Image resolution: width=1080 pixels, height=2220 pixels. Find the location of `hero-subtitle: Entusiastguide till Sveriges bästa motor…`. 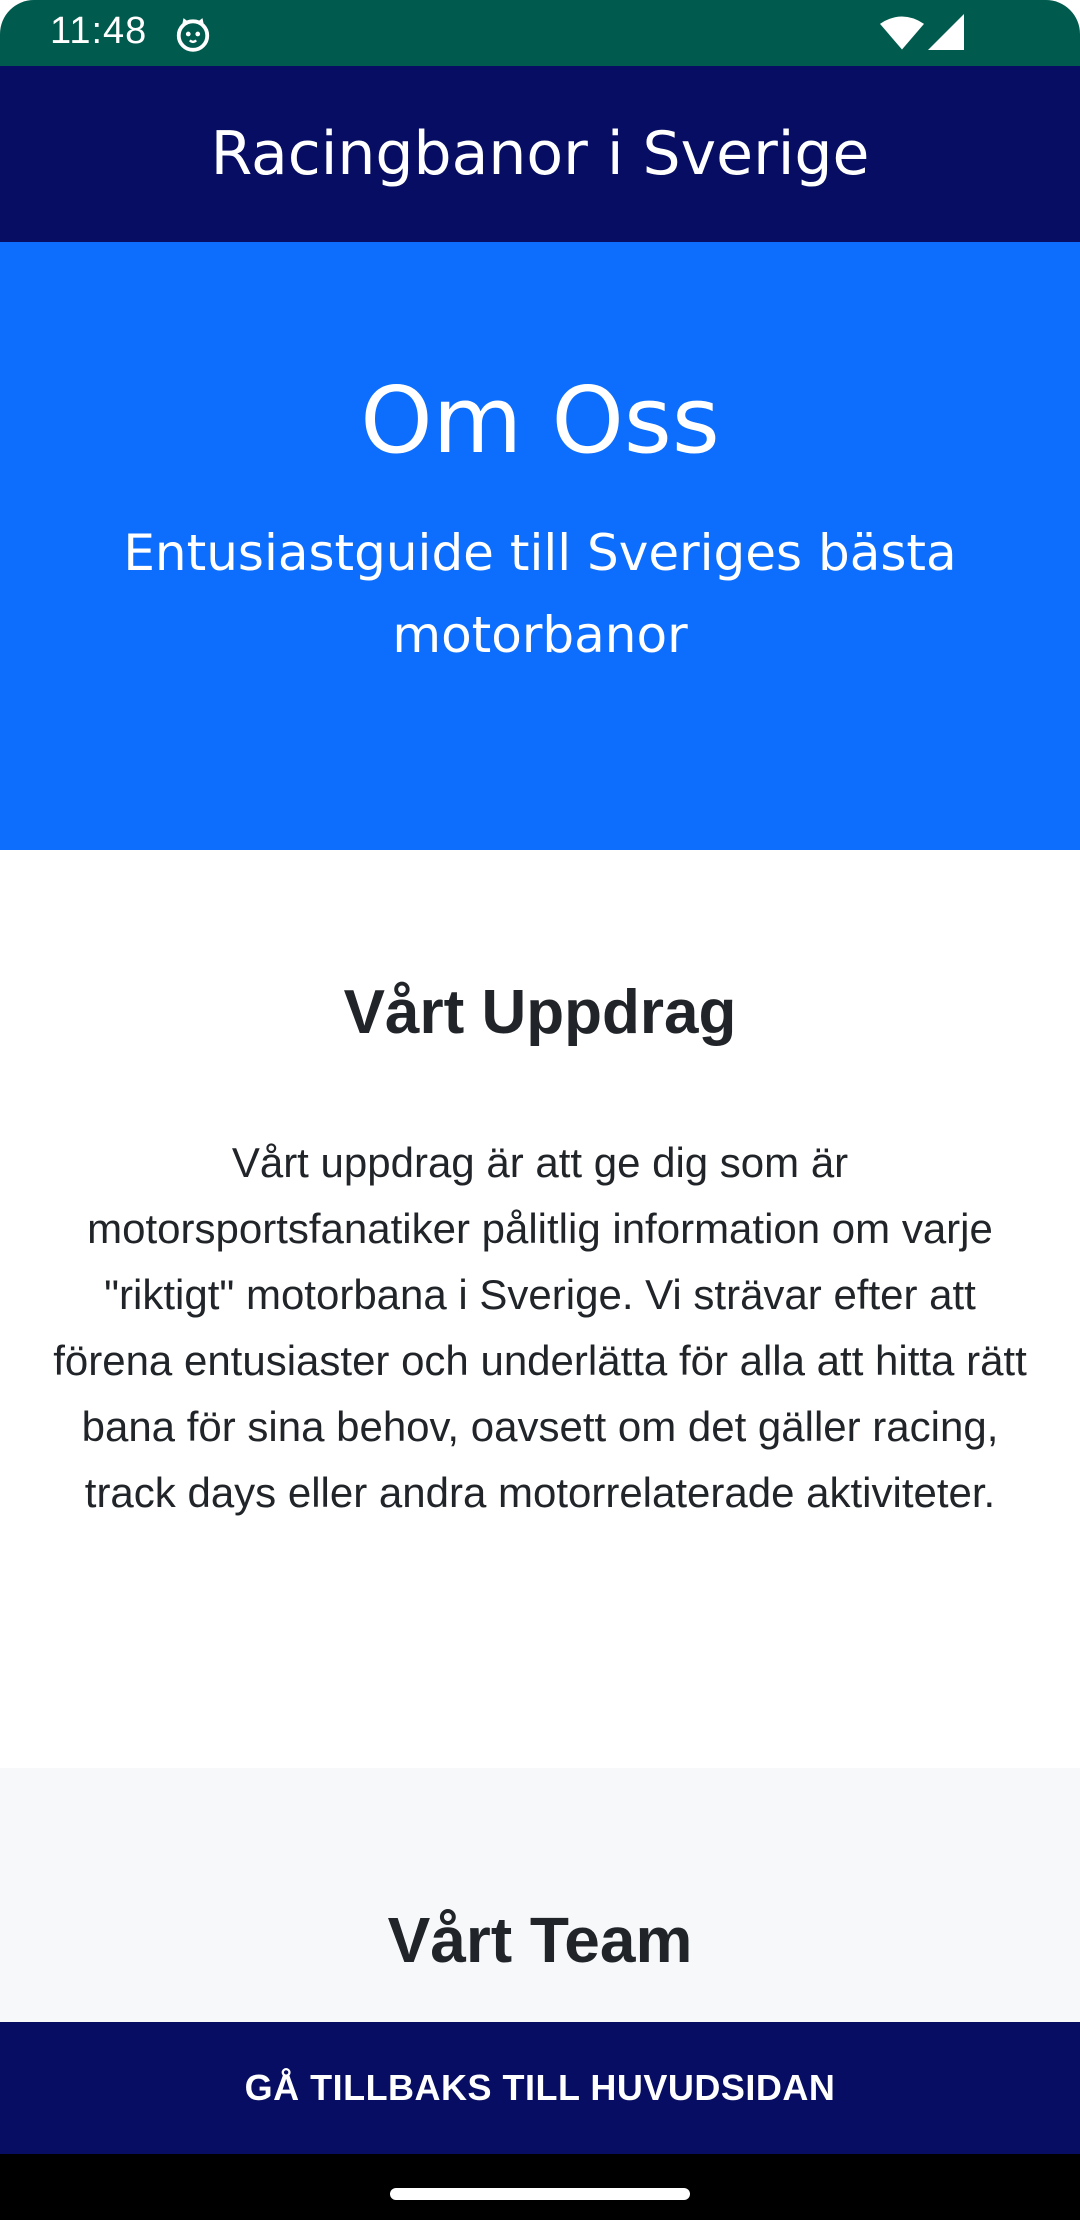

hero-subtitle: Entusiastguide till Sveriges bästa motor… is located at coordinates (540, 594).